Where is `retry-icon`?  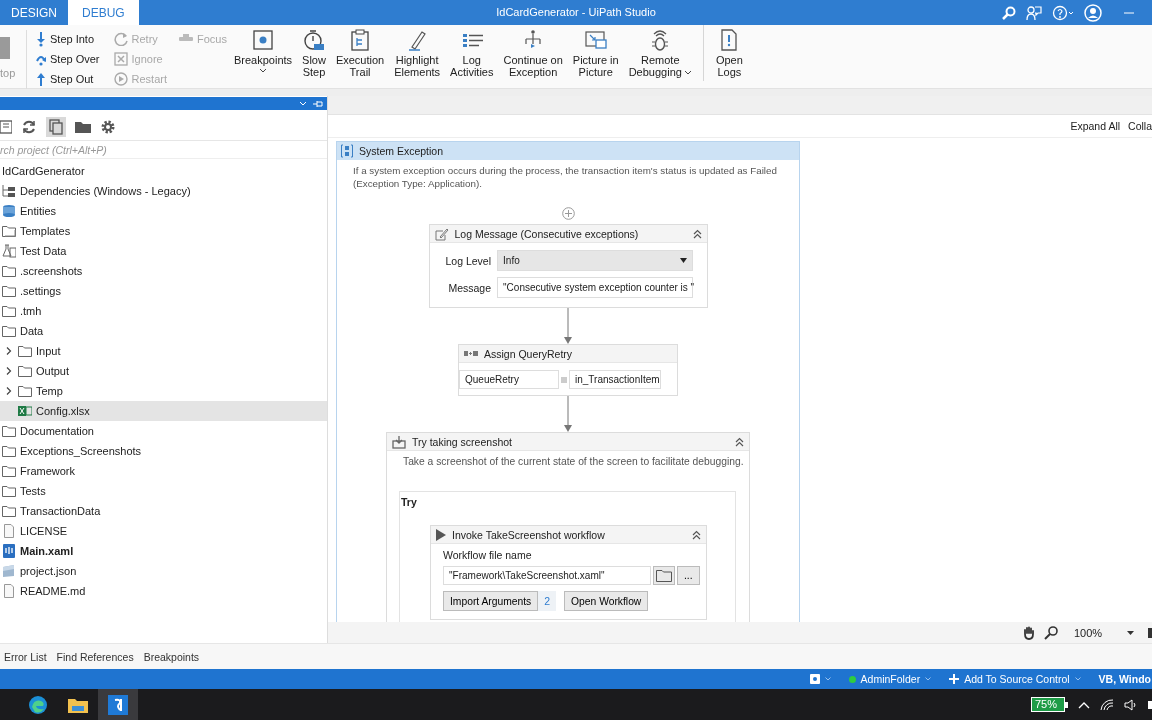
retry-icon is located at coordinates (120, 39).